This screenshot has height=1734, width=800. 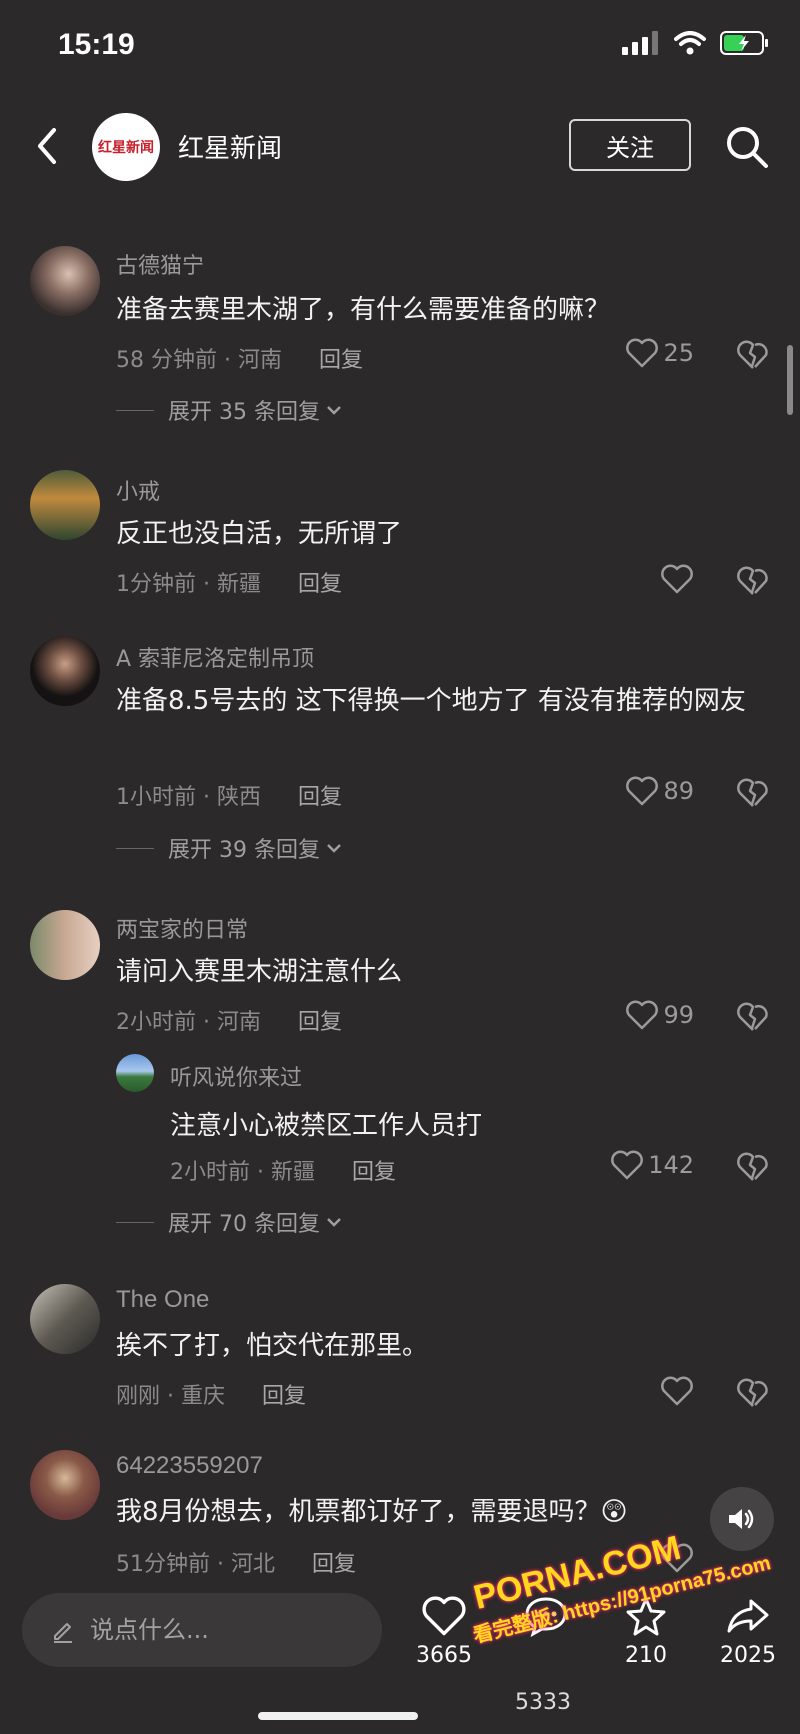 I want to click on comment-time-location: 1分钟前 · 新疆, so click(x=188, y=584).